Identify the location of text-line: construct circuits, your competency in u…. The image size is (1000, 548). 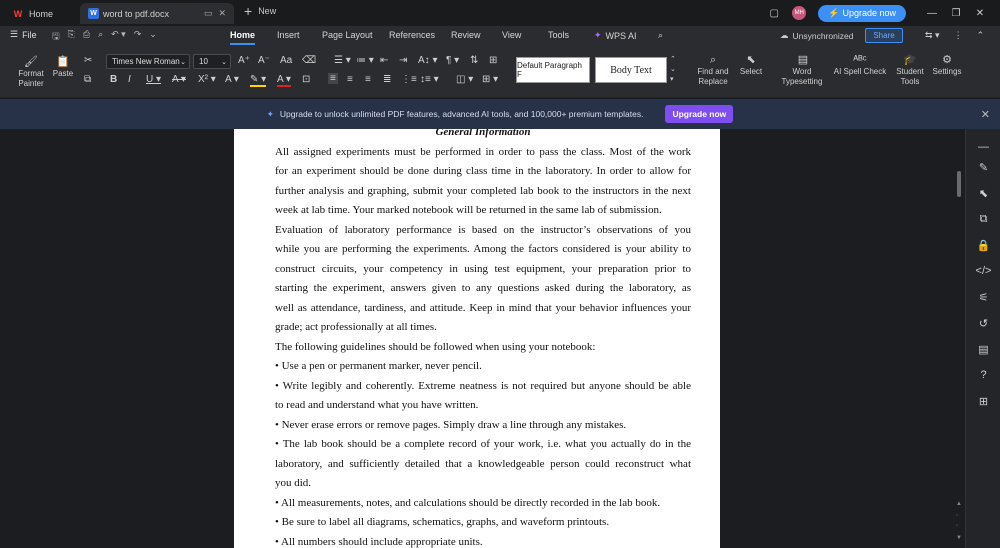
(483, 268).